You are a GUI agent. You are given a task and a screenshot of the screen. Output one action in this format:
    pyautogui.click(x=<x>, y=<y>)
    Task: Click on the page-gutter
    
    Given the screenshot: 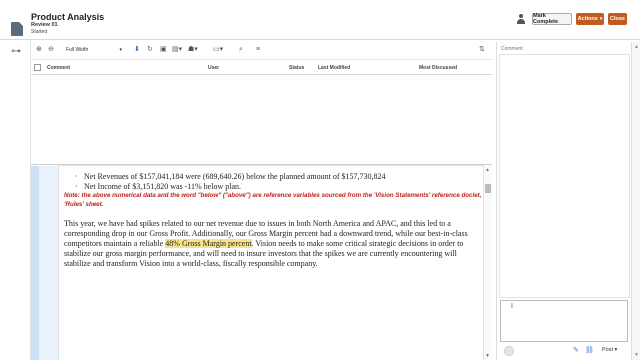 What is the action you would take?
    pyautogui.click(x=35, y=263)
    